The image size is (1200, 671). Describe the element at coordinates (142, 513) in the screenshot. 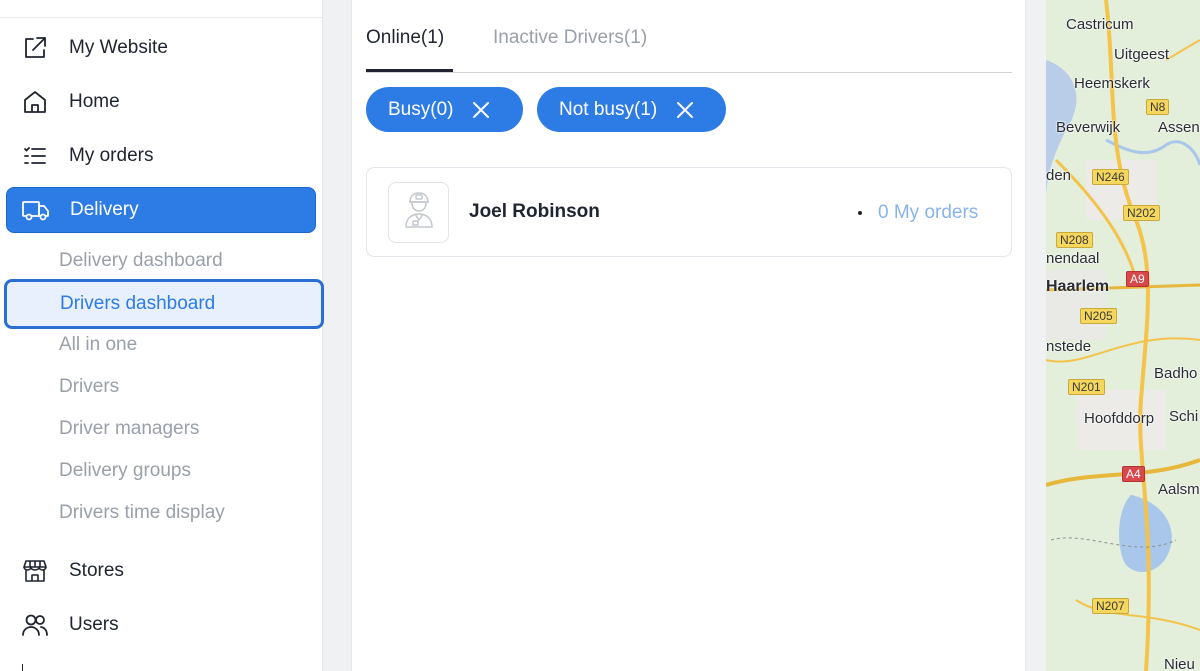

I see `sidebar-subitem-drivers-time-display: Drivers time display` at that location.